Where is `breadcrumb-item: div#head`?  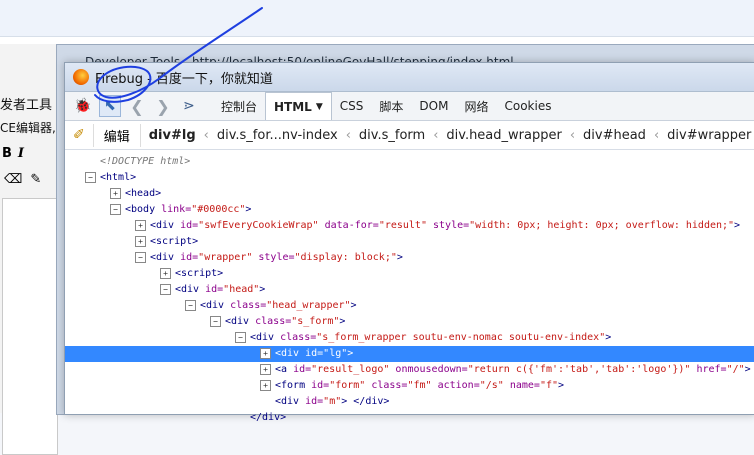 breadcrumb-item: div#head is located at coordinates (614, 135).